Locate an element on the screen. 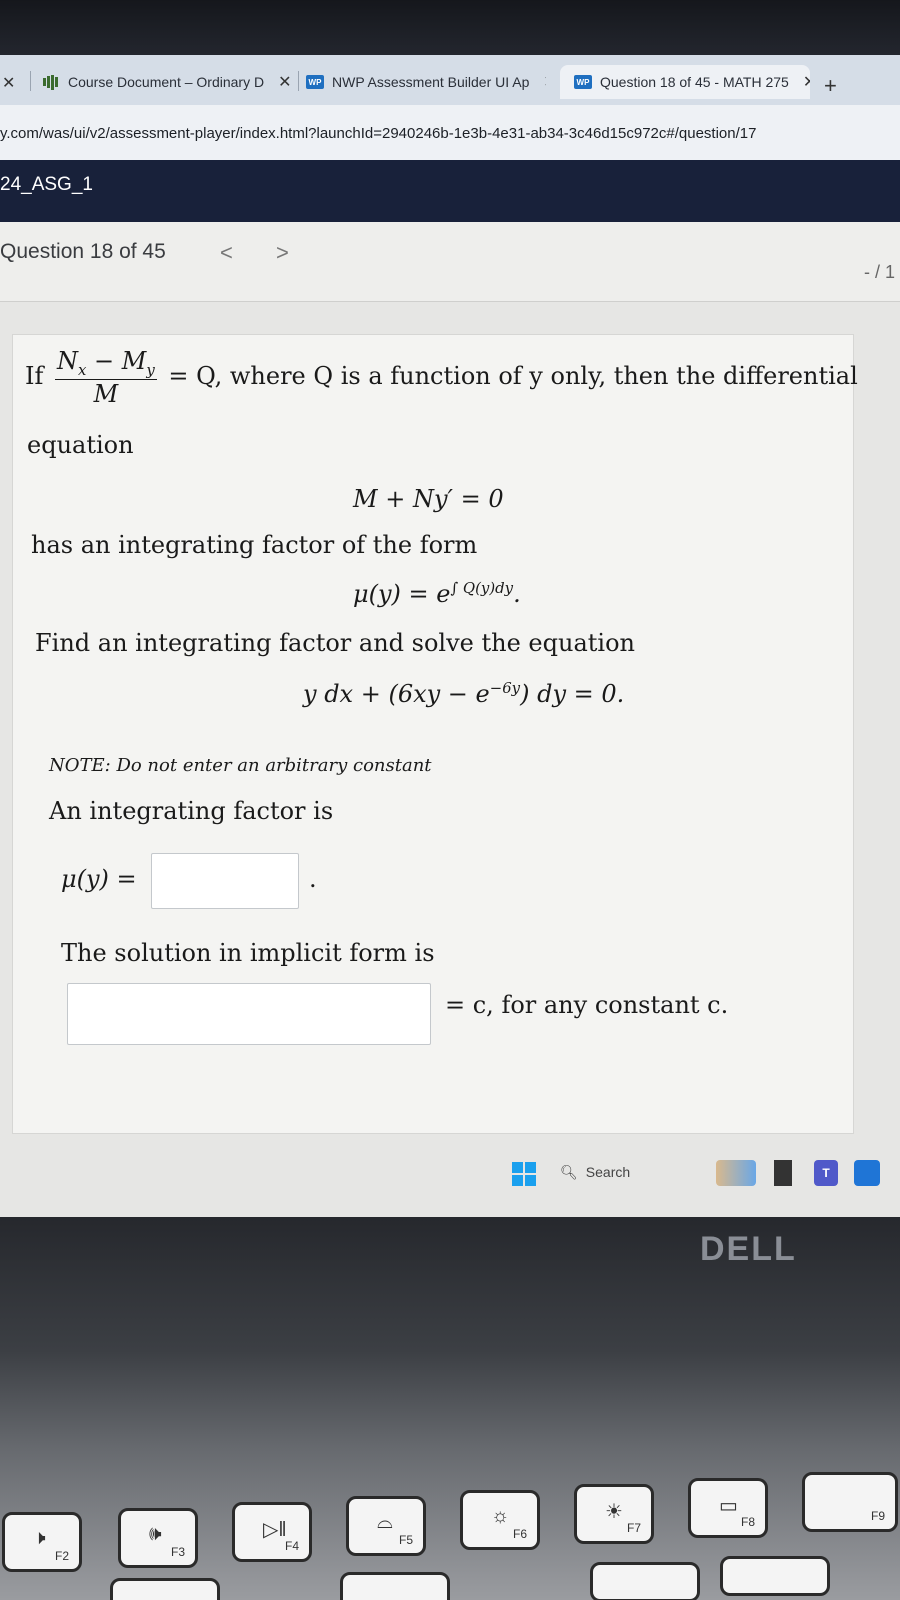  key-f6: ☼ F6 is located at coordinates (500, 1520).